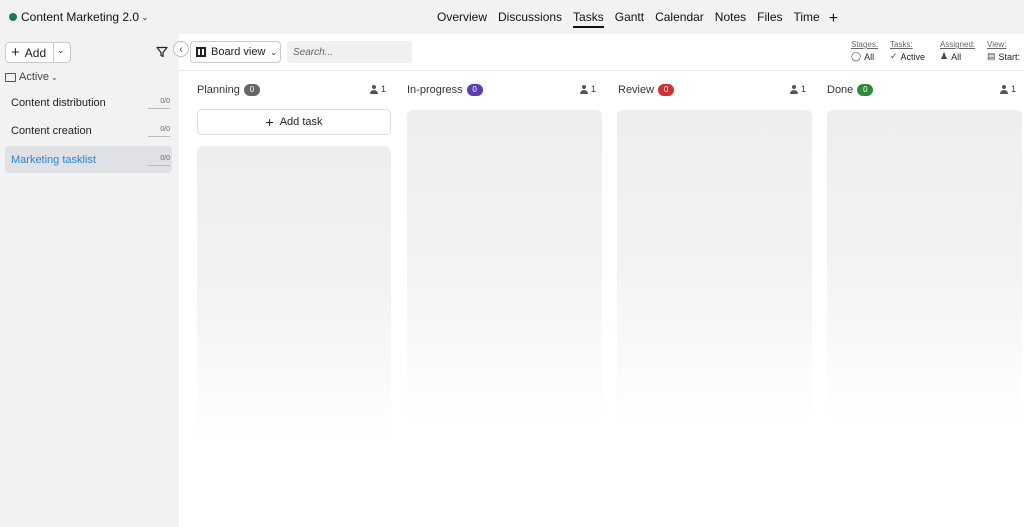 The height and width of the screenshot is (527, 1024). I want to click on view-start-option: View: ▤ Start:, so click(1003, 51).